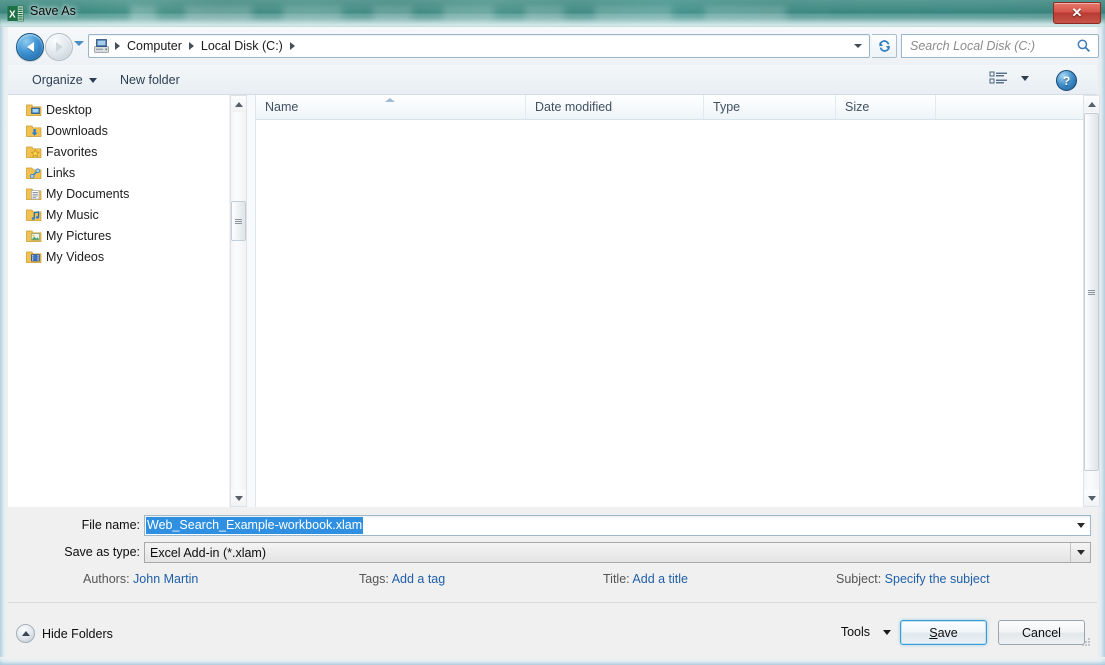 This screenshot has width=1105, height=665. What do you see at coordinates (660, 579) in the screenshot?
I see `title-value: Add a title` at bounding box center [660, 579].